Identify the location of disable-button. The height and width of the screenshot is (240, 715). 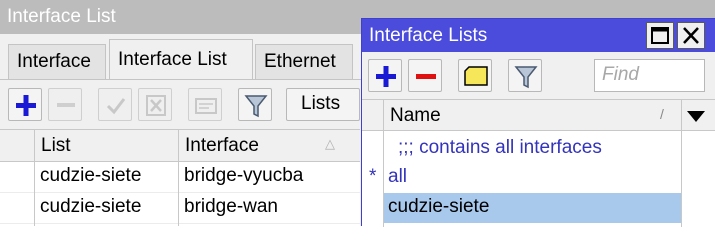
(155, 104).